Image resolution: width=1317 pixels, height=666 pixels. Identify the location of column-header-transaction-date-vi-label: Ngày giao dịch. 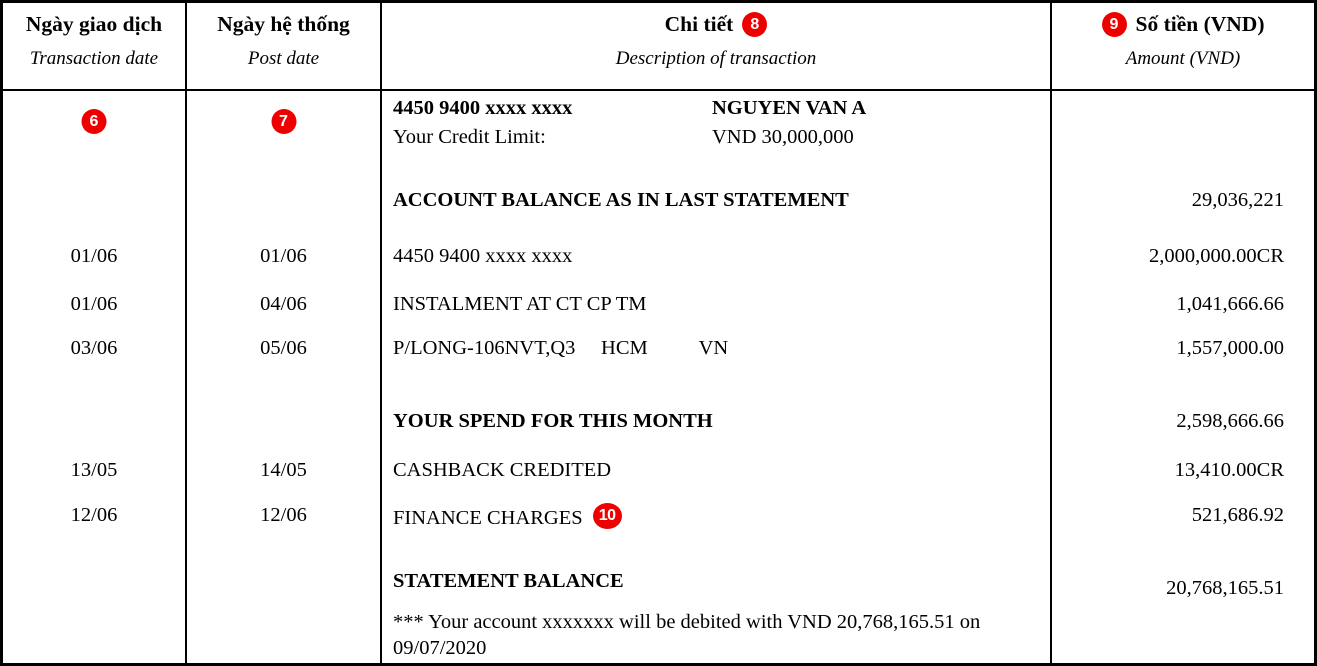
(94, 24).